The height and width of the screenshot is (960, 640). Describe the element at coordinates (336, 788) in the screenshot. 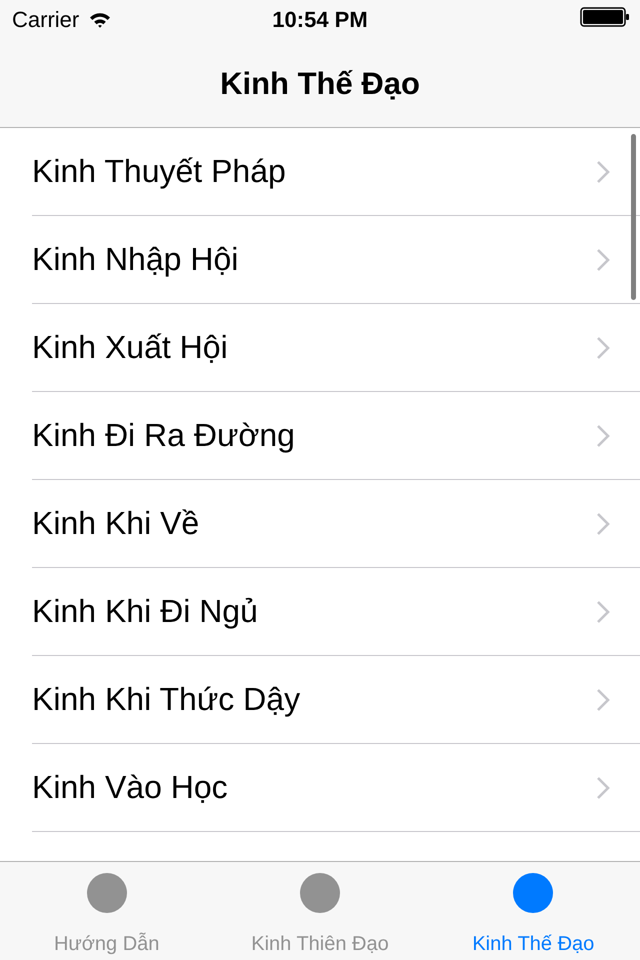

I see `list-row: Kinh Vào Học` at that location.